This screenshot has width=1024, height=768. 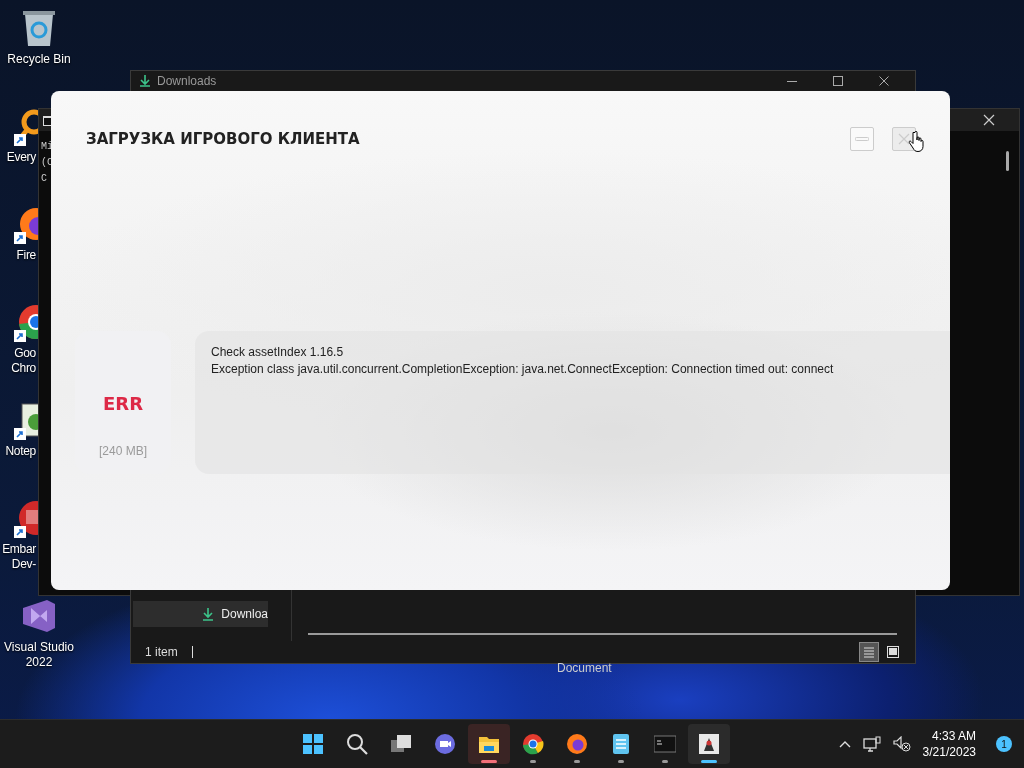 I want to click on minimize-icon, so click(x=862, y=139).